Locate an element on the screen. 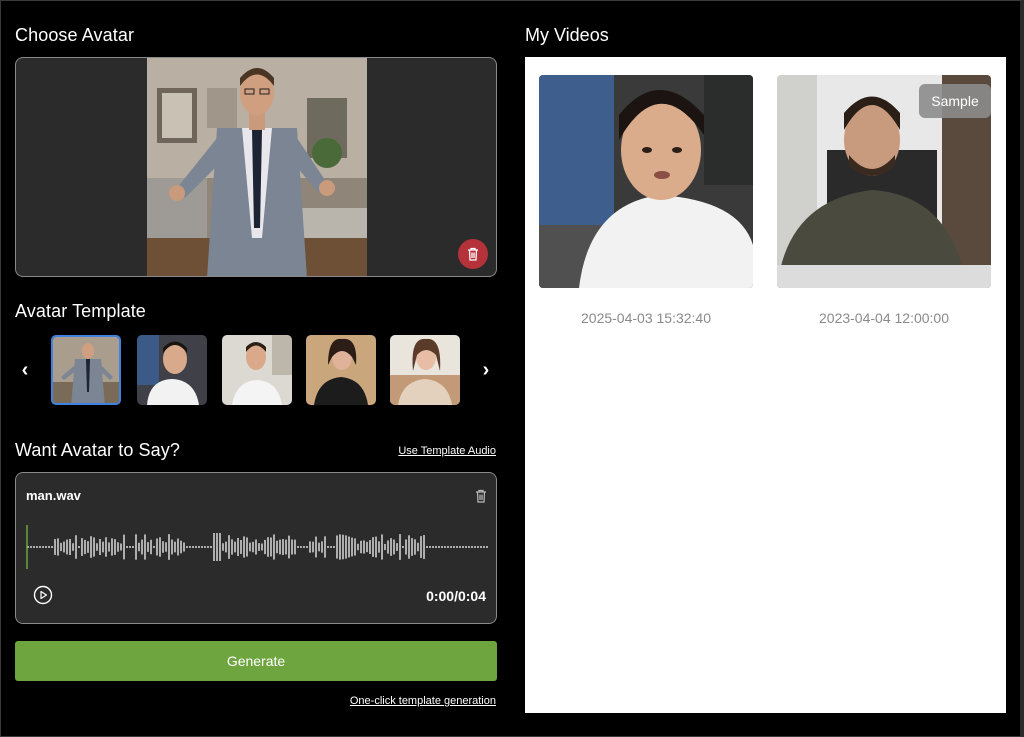 The height and width of the screenshot is (737, 1024). choose-avatar-title: Choose Avatar is located at coordinates (75, 35).